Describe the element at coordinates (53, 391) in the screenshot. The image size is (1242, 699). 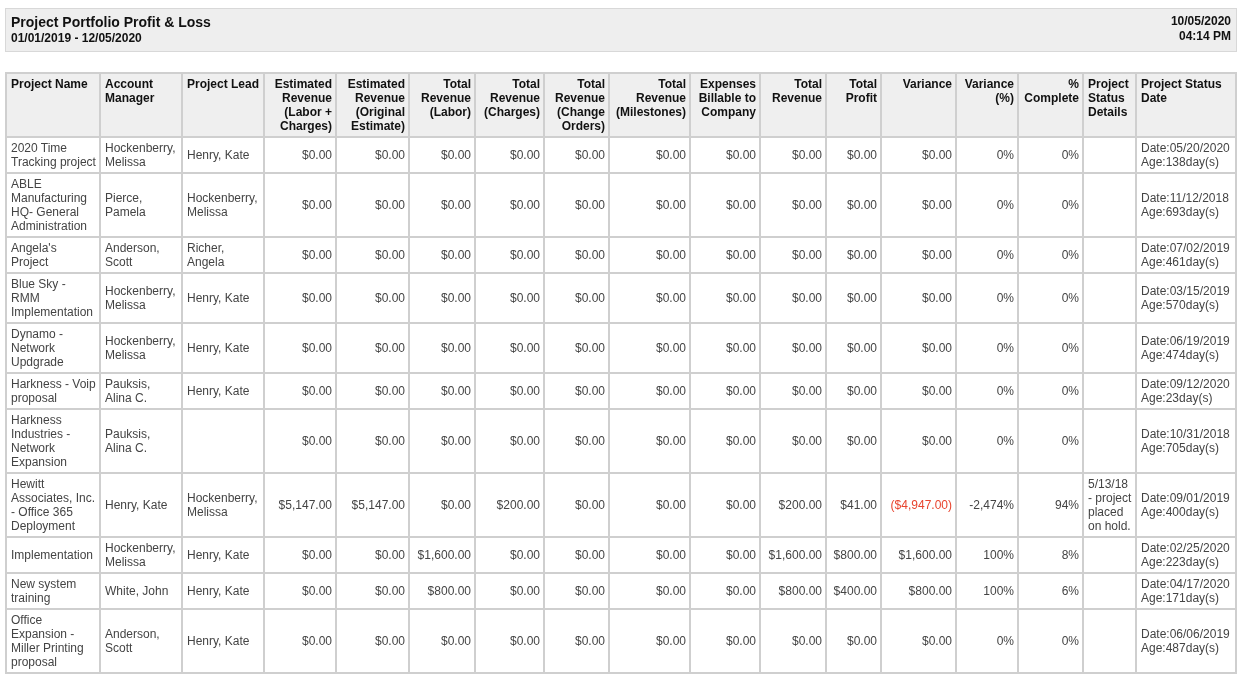
I see `project-name: Harkness - Voip proposal` at that location.